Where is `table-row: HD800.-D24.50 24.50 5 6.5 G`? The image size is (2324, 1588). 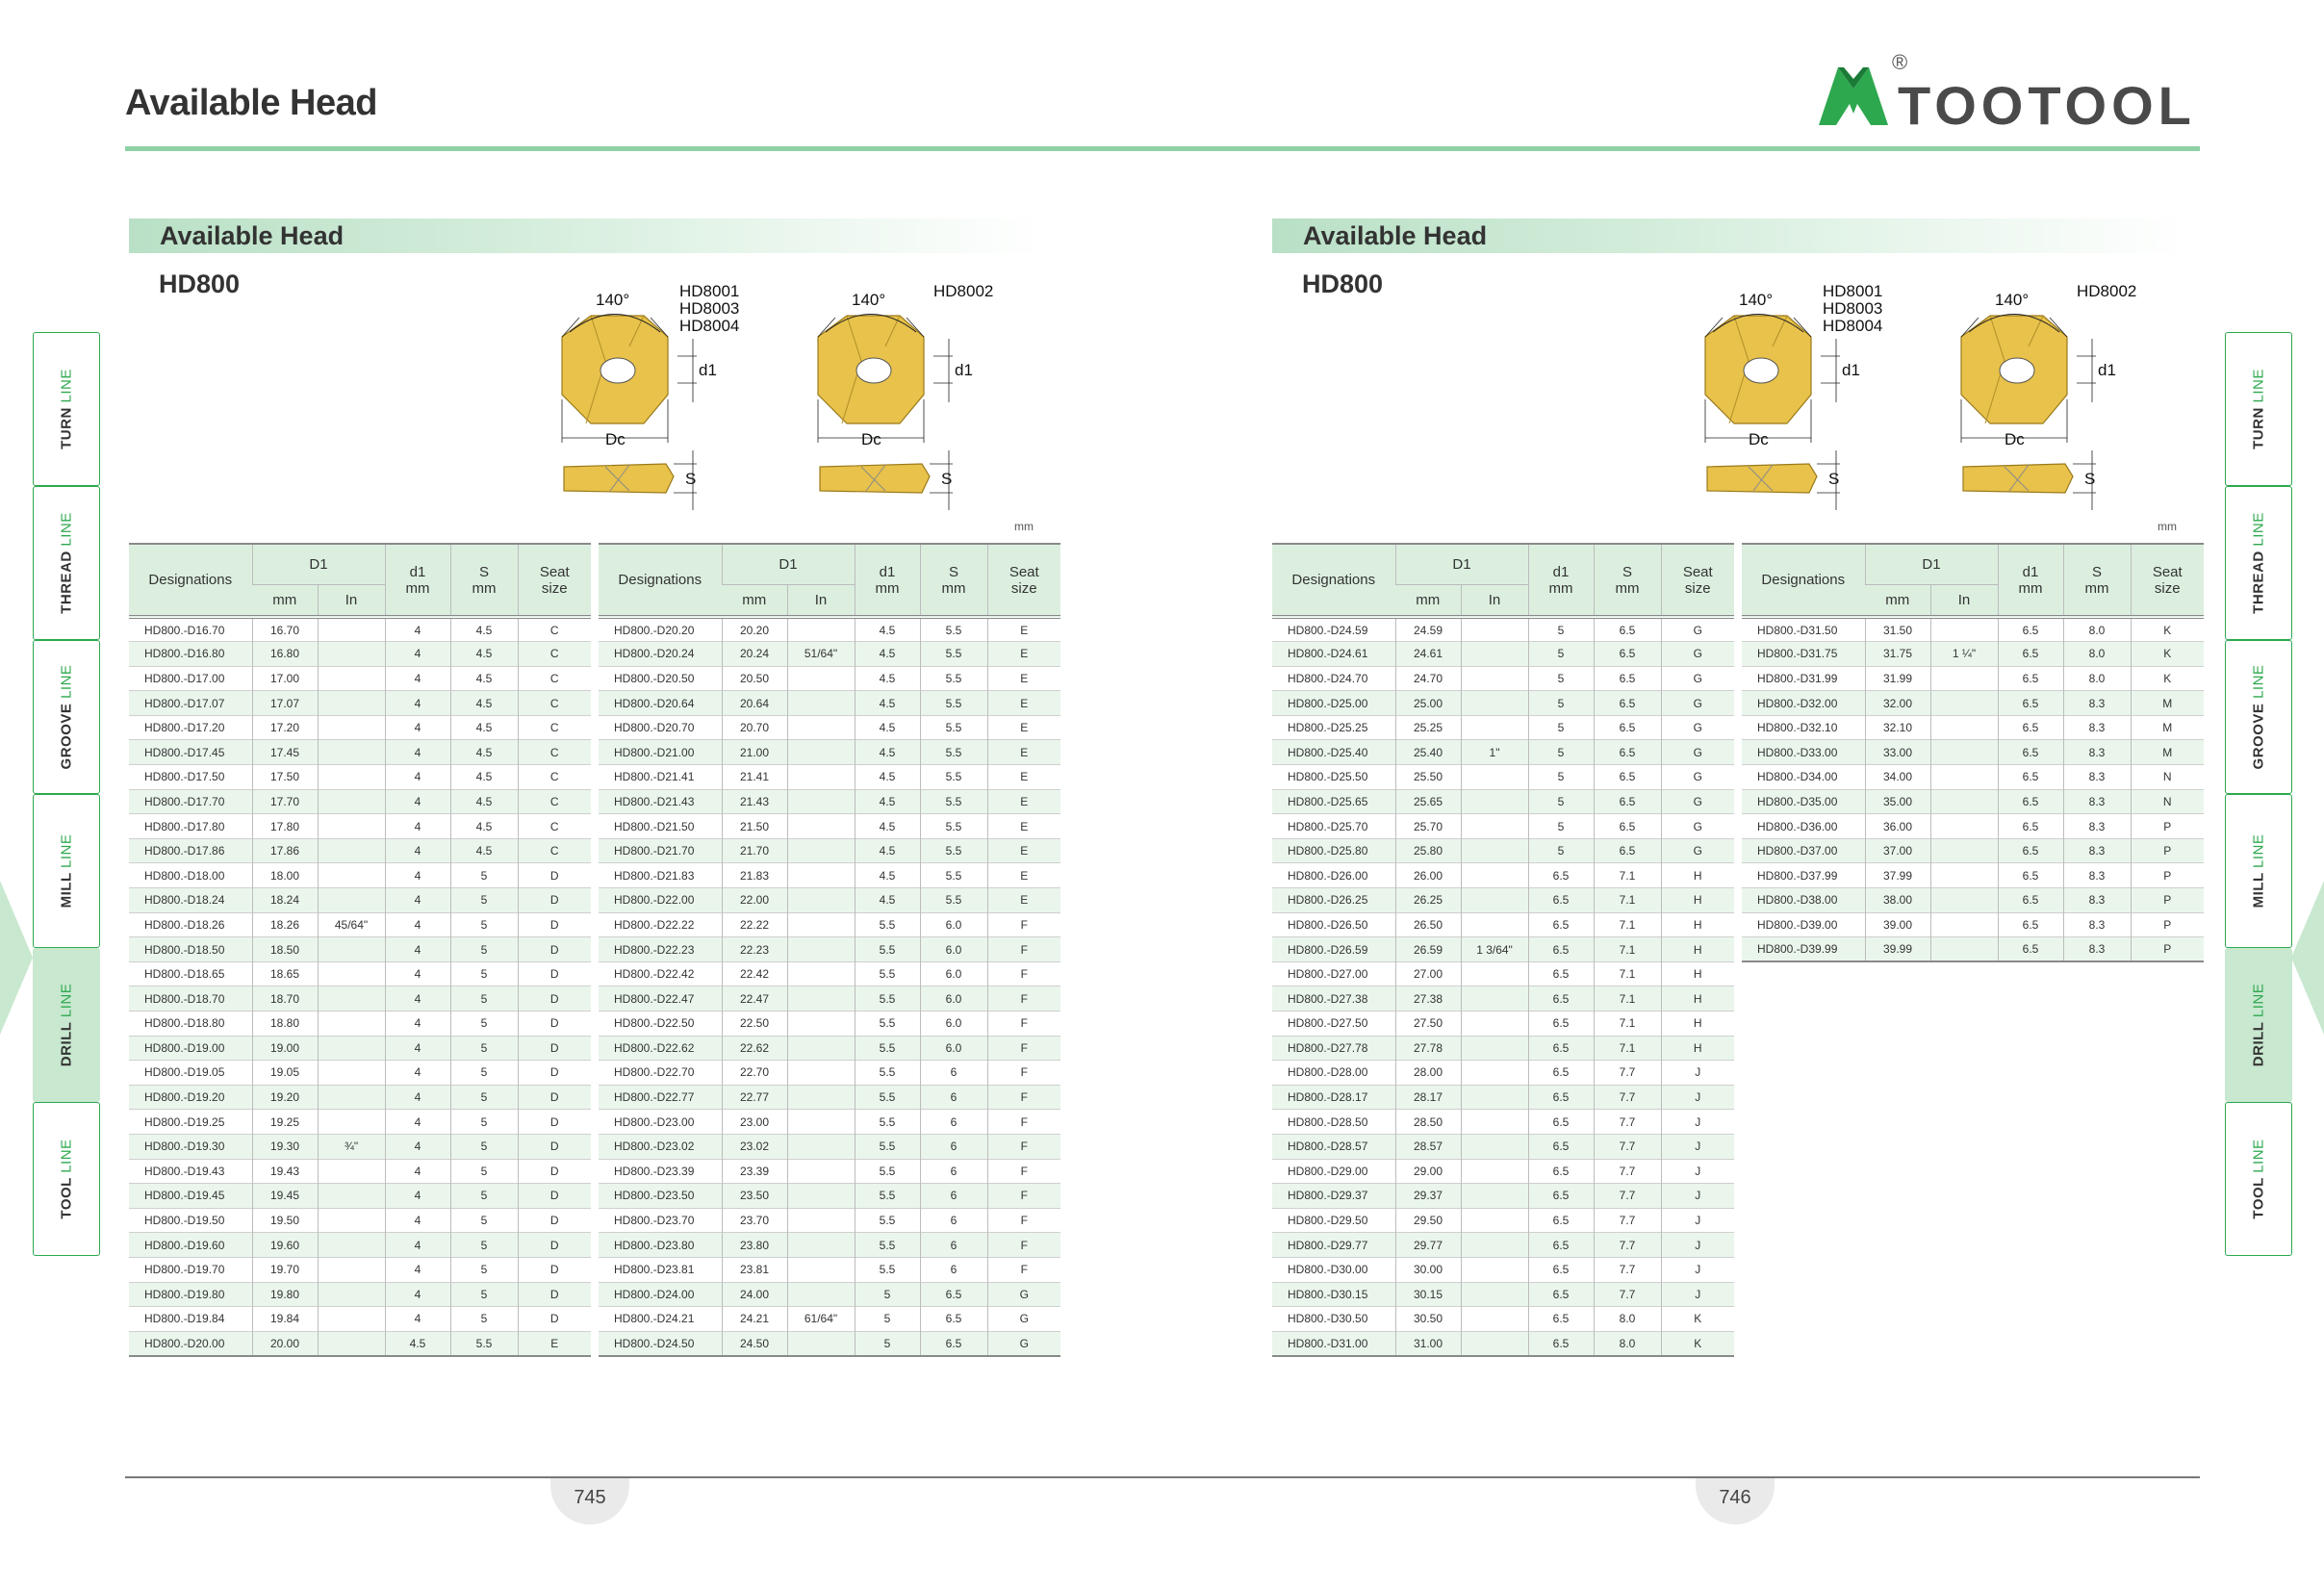 table-row: HD800.-D24.50 24.50 5 6.5 G is located at coordinates (830, 1343).